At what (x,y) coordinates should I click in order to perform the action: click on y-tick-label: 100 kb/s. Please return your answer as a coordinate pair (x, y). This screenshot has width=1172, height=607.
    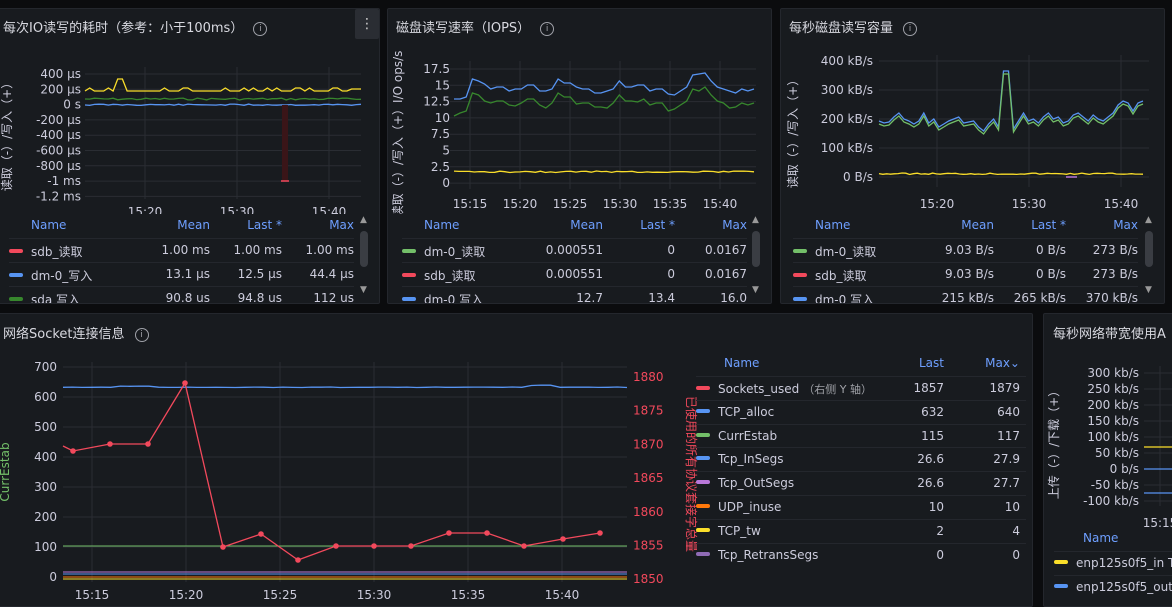
    Looking at the image, I should click on (1113, 437).